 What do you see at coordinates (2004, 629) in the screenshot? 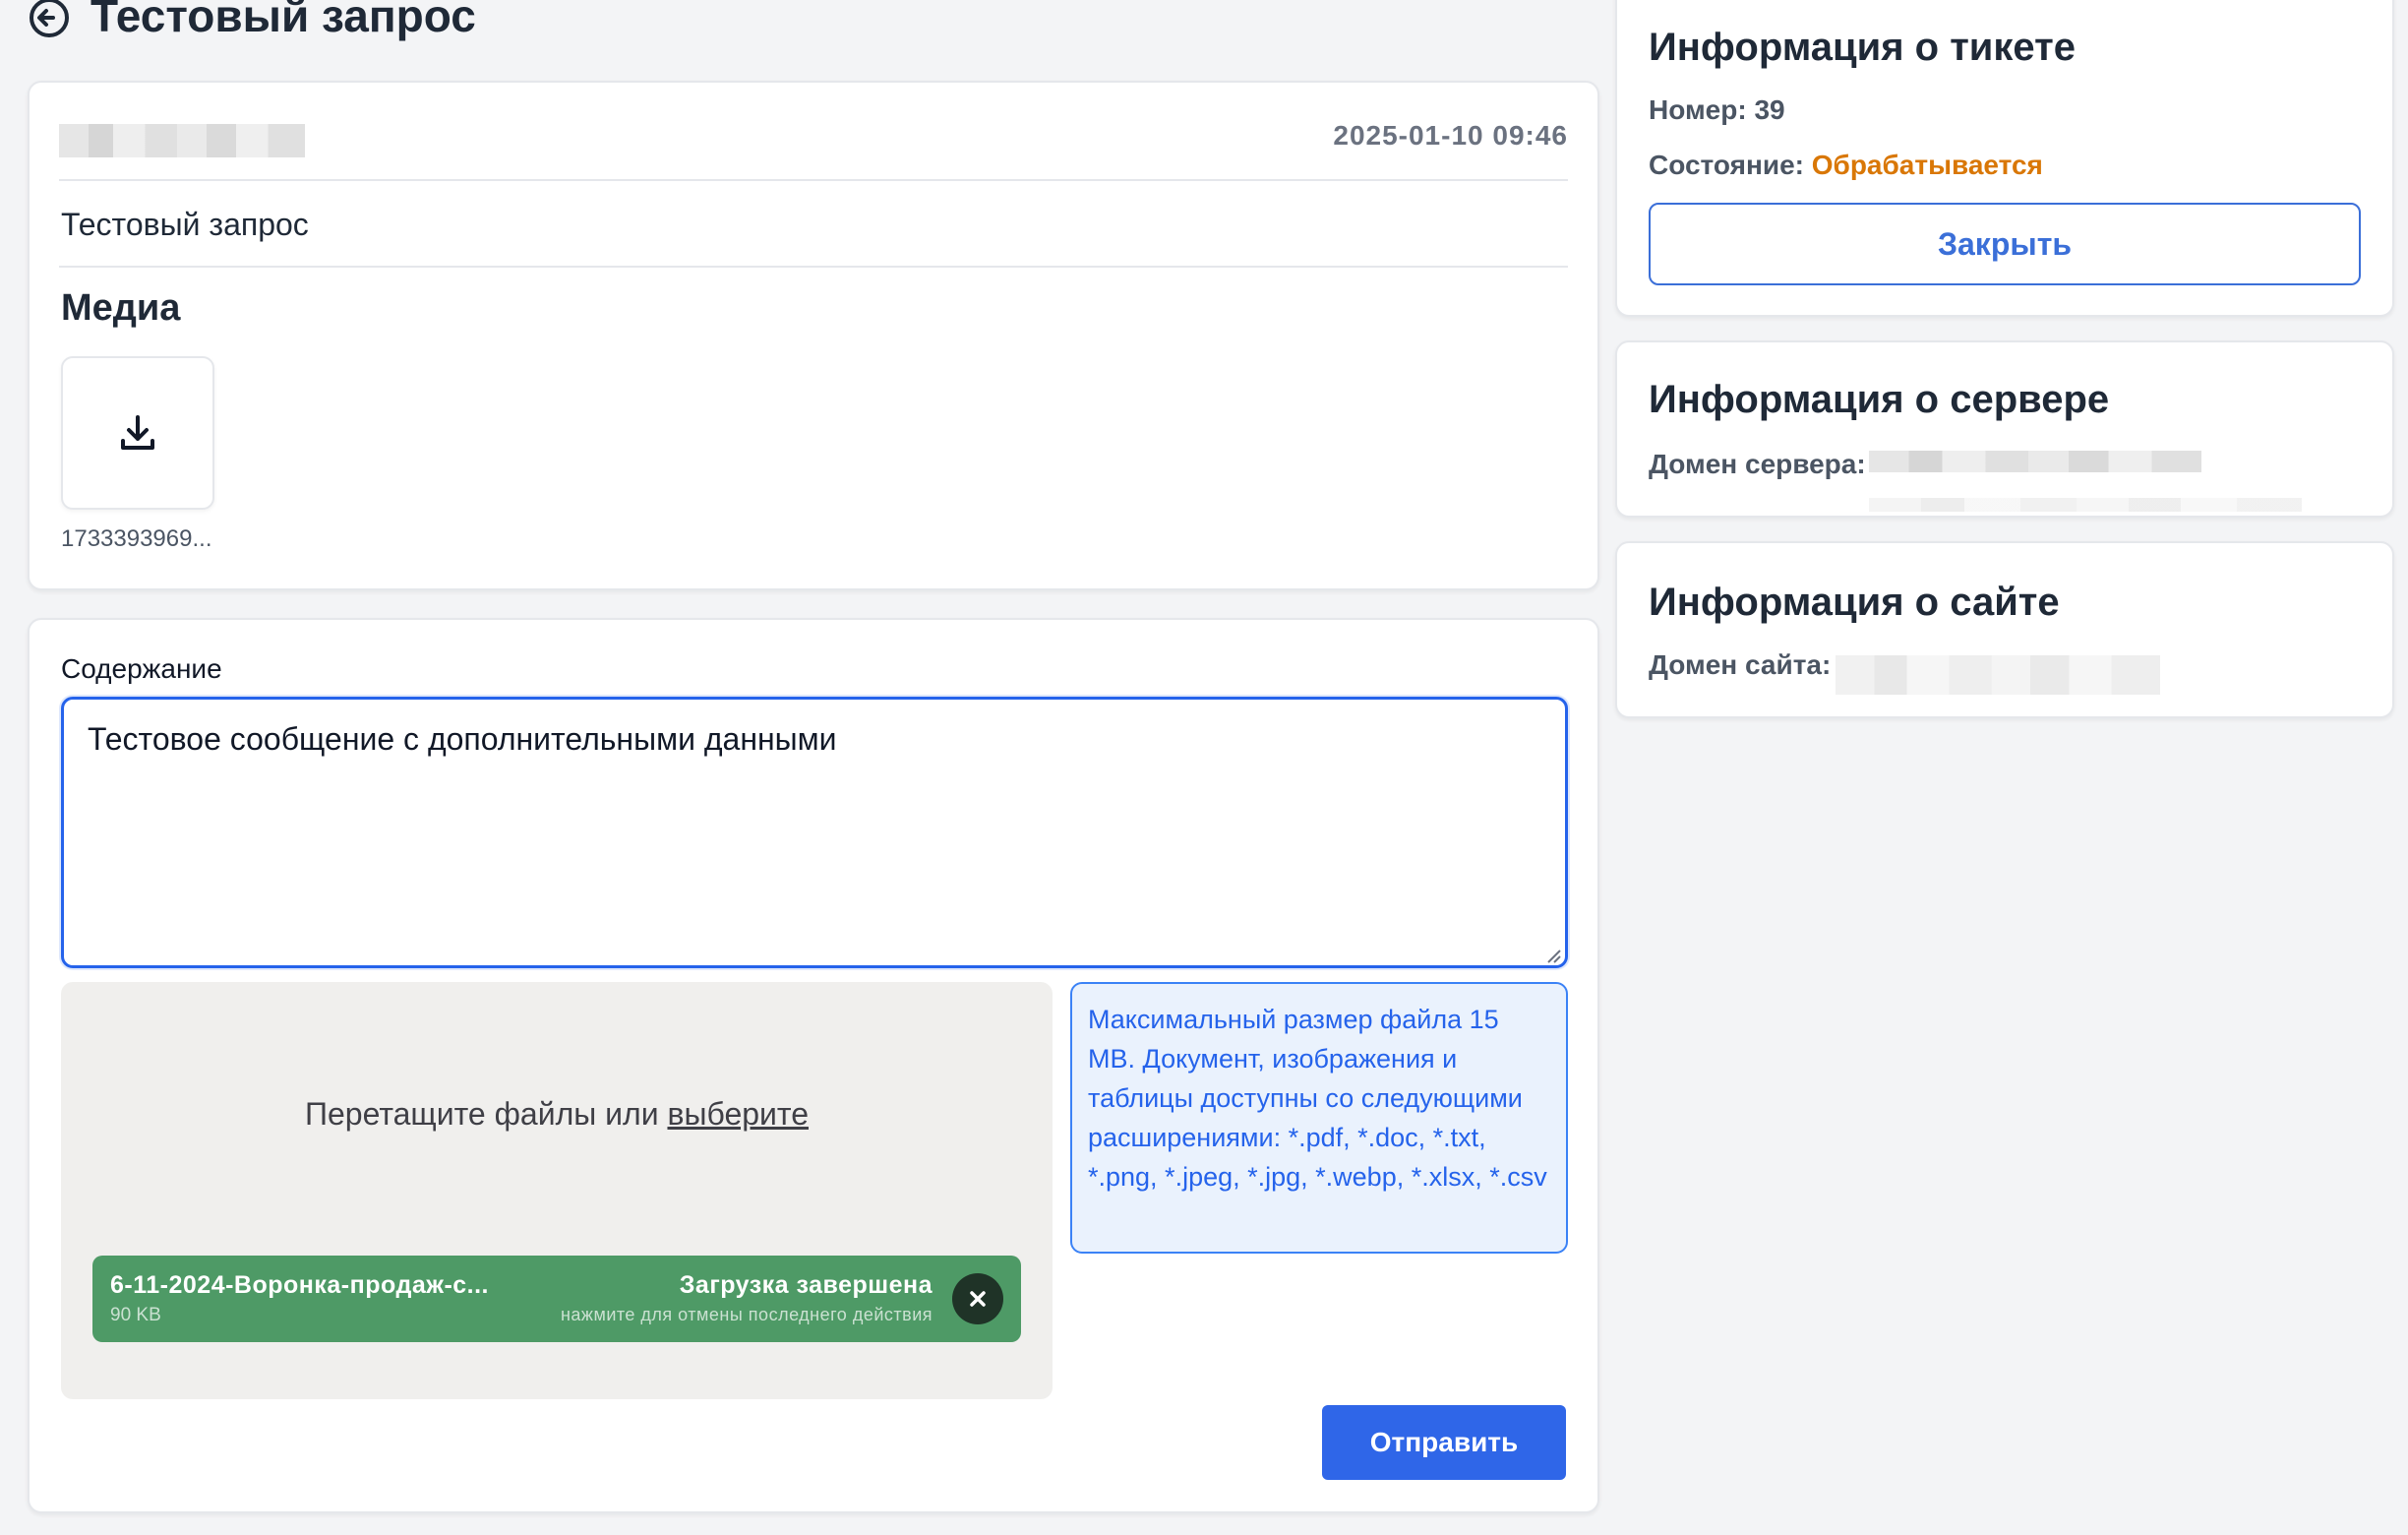
I see `site-info-card: Информация о сайте Домен сайта:` at bounding box center [2004, 629].